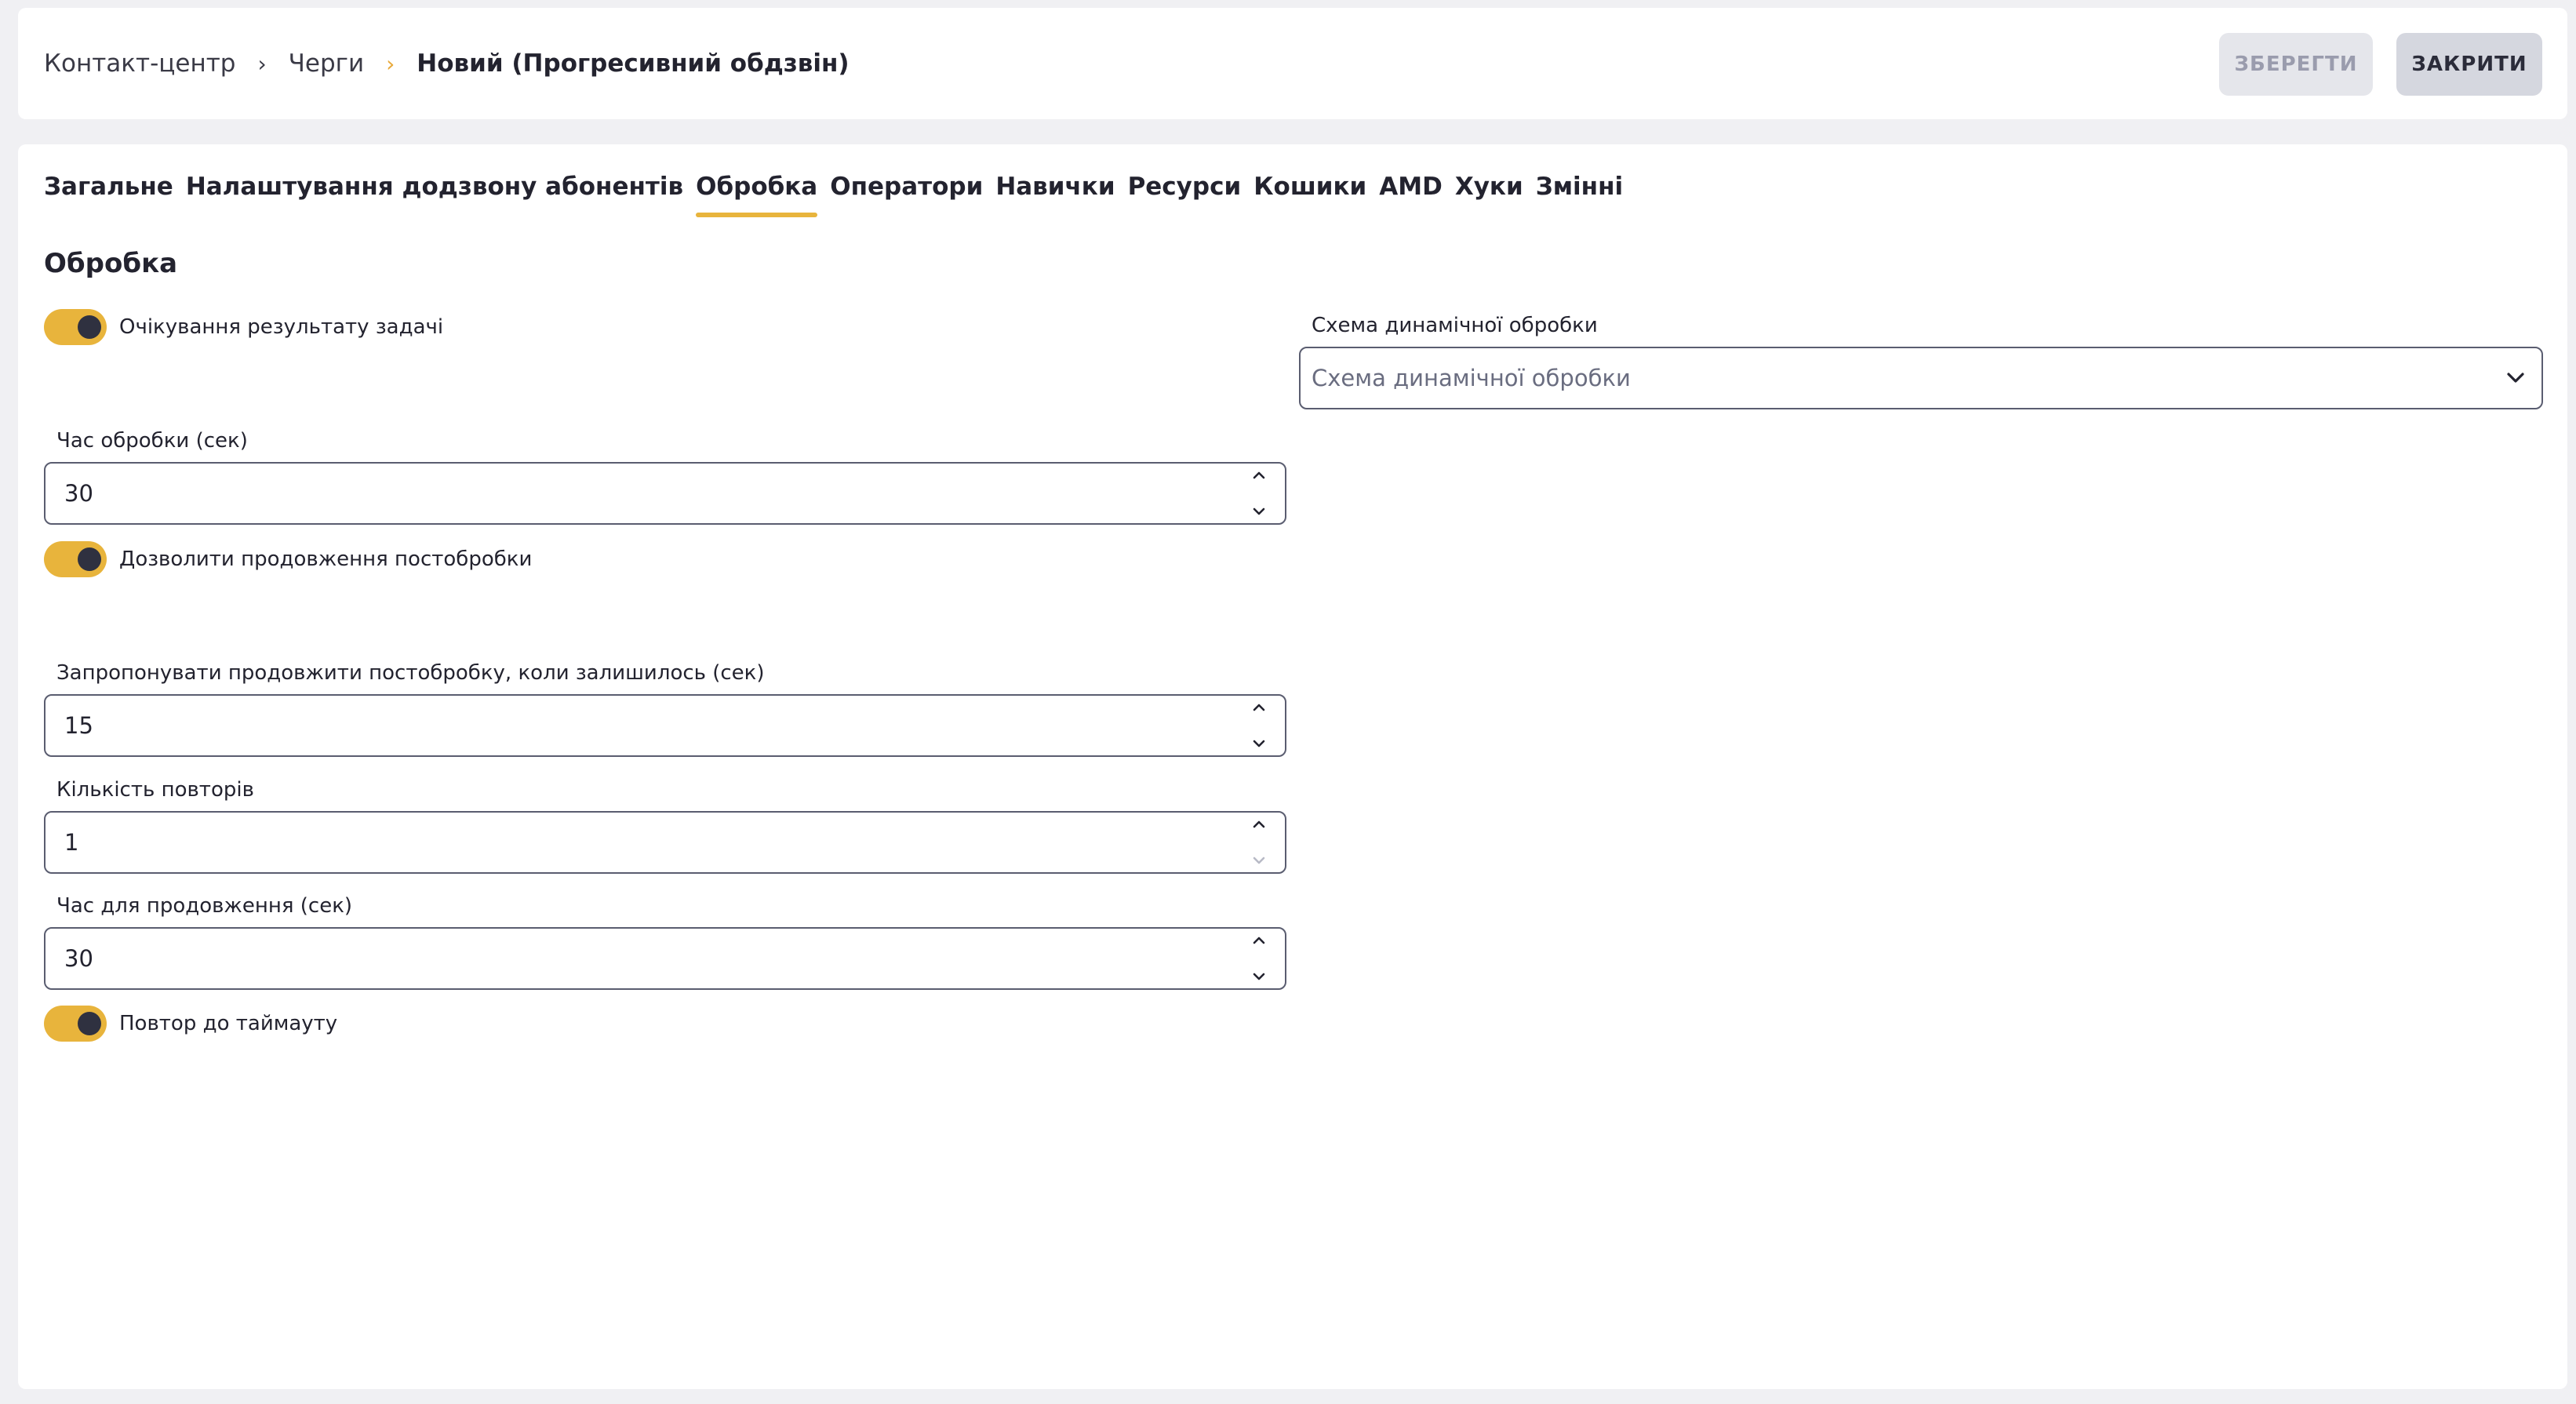 This screenshot has height=1404, width=2576. What do you see at coordinates (326, 63) in the screenshot?
I see `breadcrumb-item-queues: Черги` at bounding box center [326, 63].